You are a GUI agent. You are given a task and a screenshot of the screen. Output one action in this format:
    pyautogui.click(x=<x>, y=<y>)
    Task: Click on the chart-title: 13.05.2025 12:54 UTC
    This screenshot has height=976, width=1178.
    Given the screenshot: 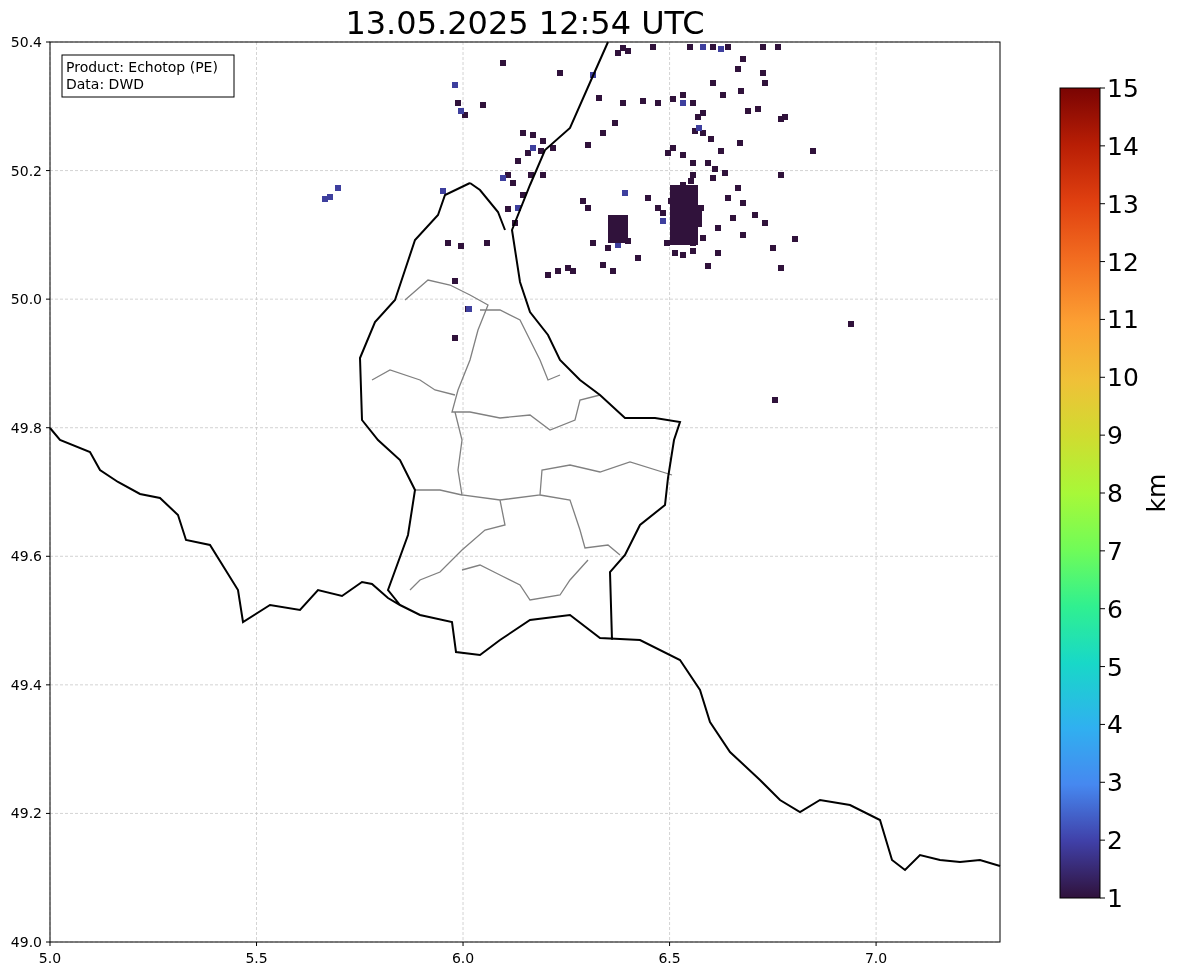 What is the action you would take?
    pyautogui.click(x=525, y=23)
    